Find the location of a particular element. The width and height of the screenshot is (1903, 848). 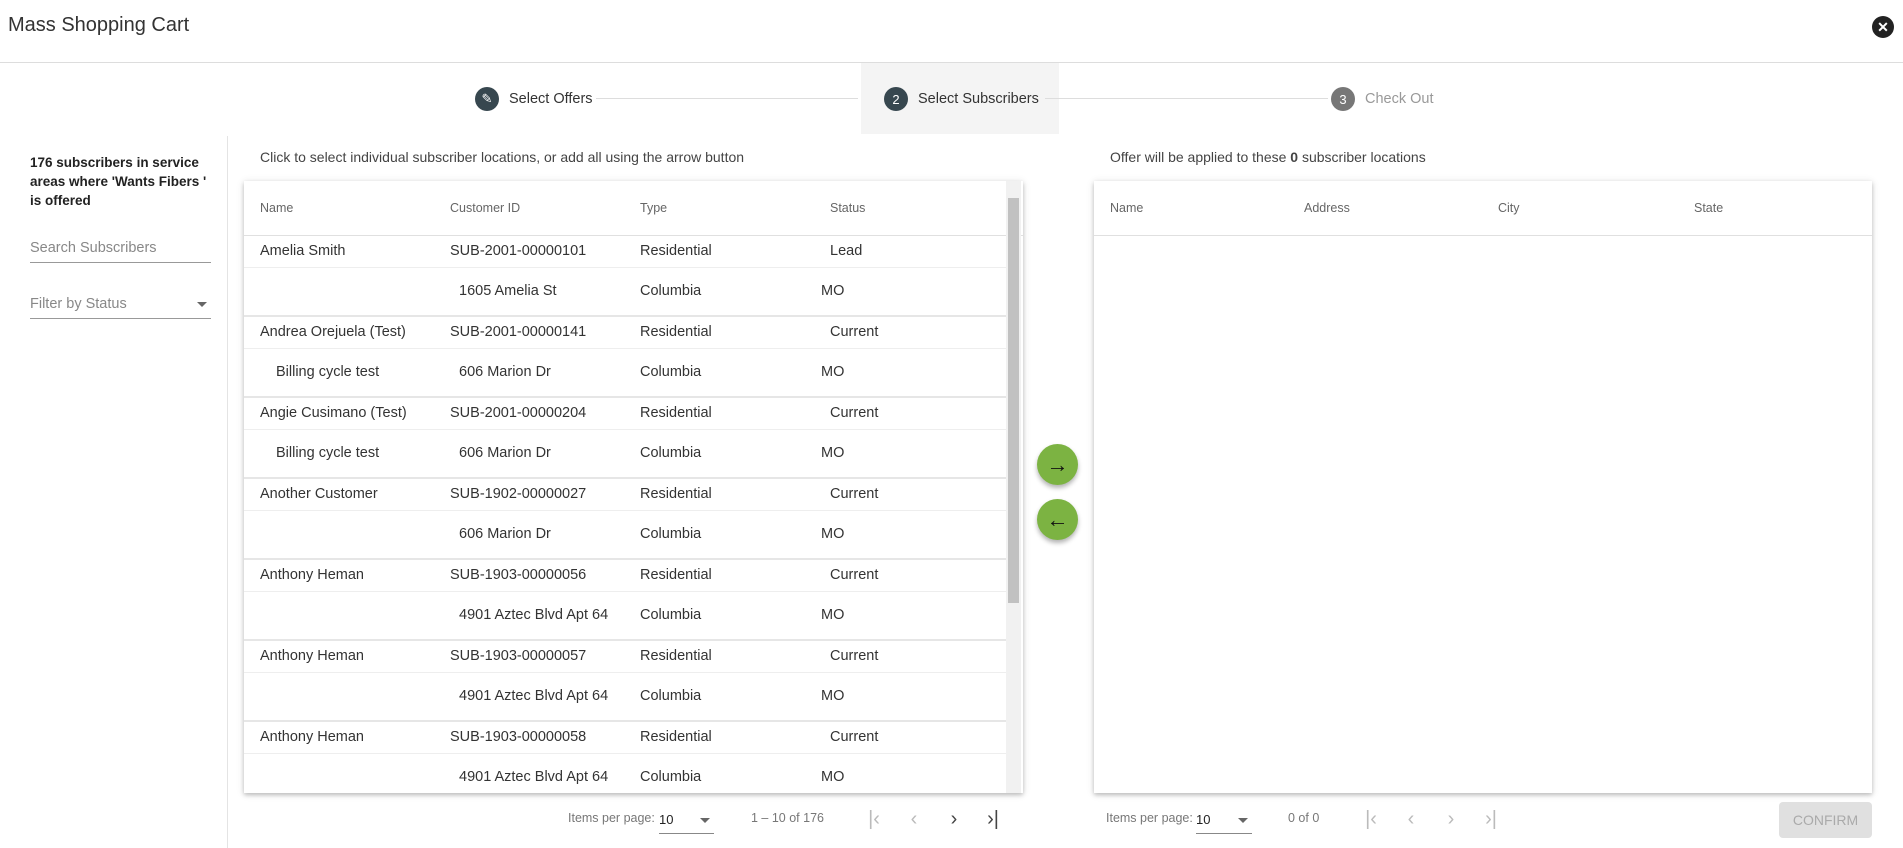

add-all-button: → is located at coordinates (1057, 464).